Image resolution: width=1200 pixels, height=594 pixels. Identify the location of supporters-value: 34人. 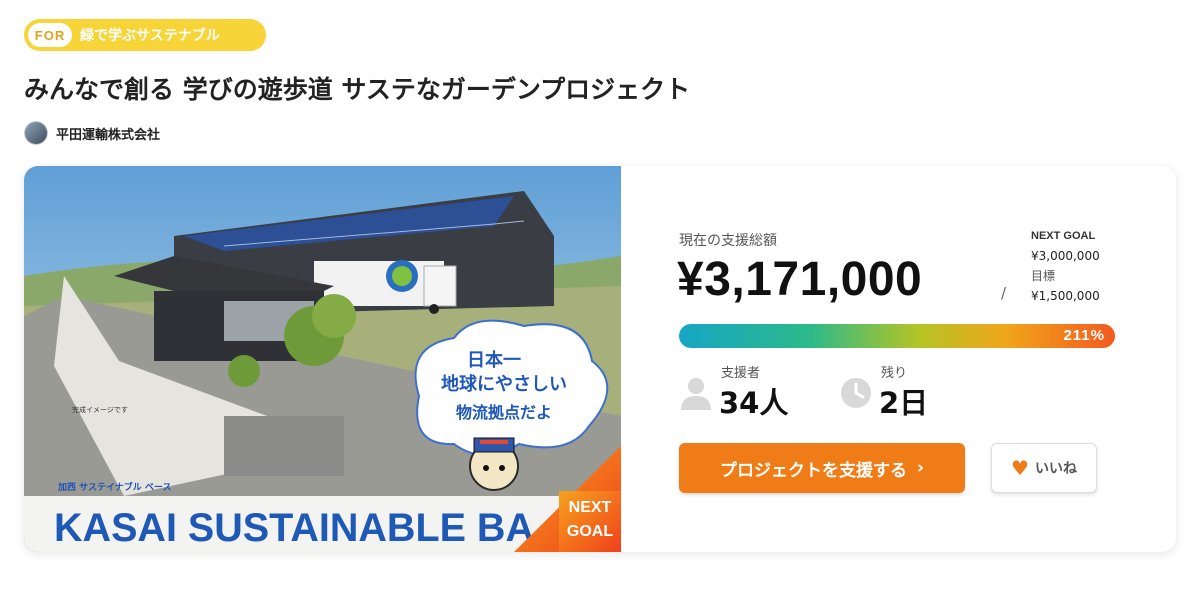
(754, 403).